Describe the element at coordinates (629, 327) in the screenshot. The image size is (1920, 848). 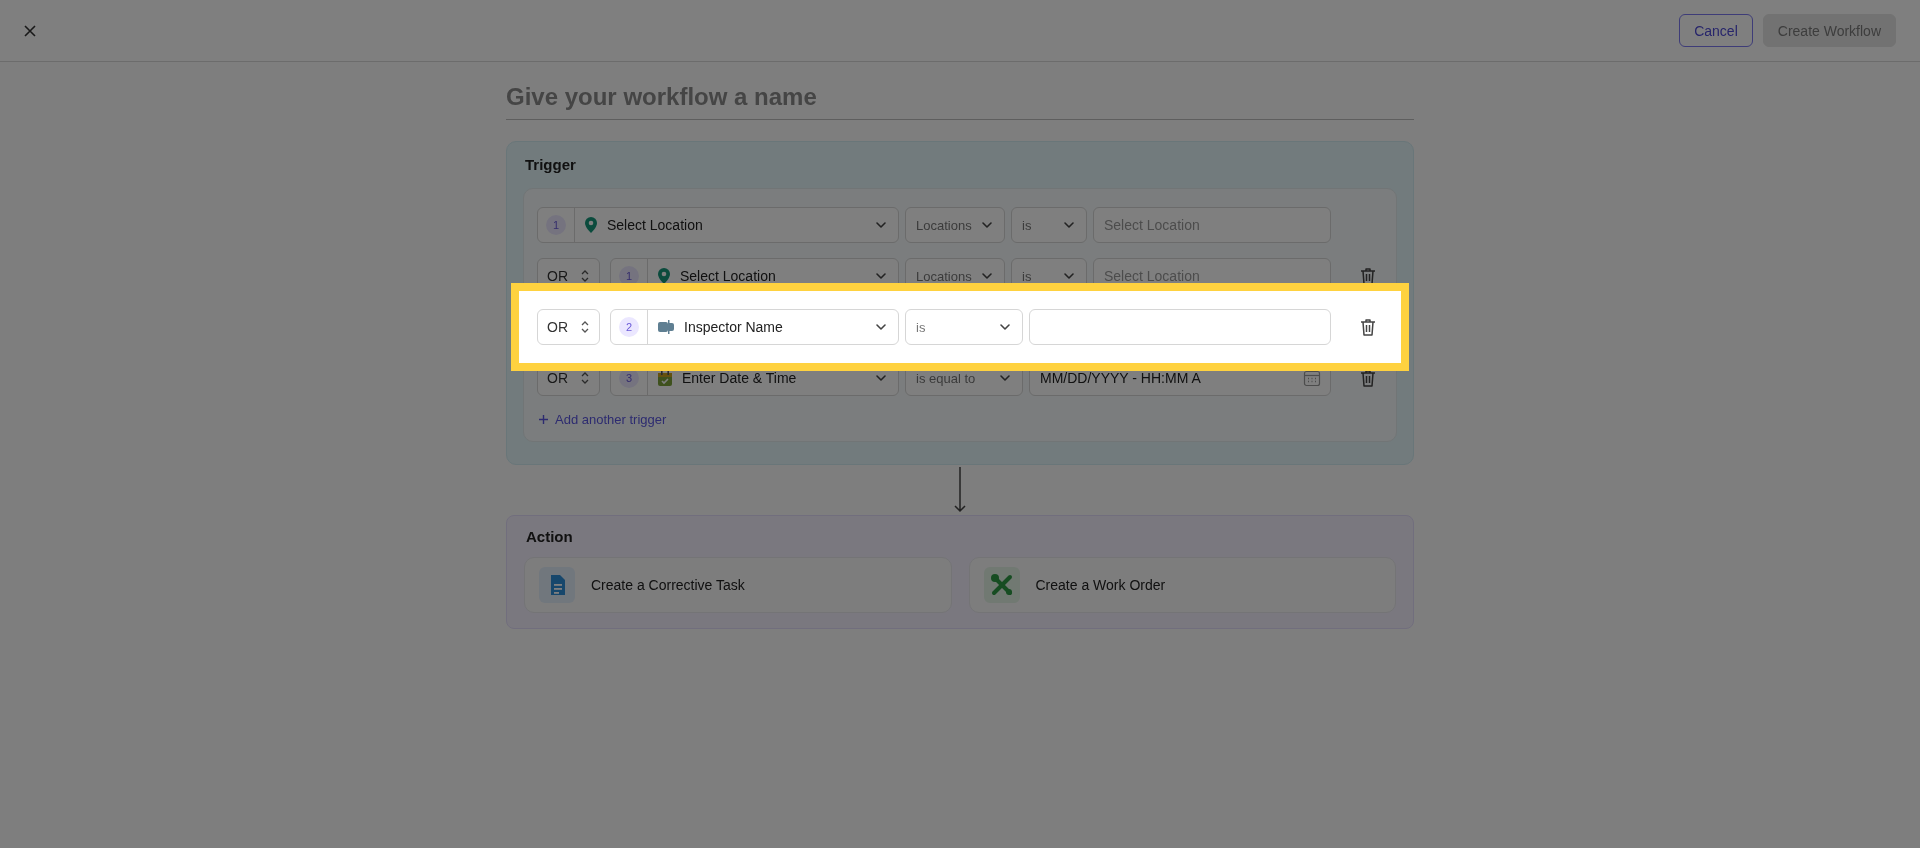
I see `step-number: 2` at that location.